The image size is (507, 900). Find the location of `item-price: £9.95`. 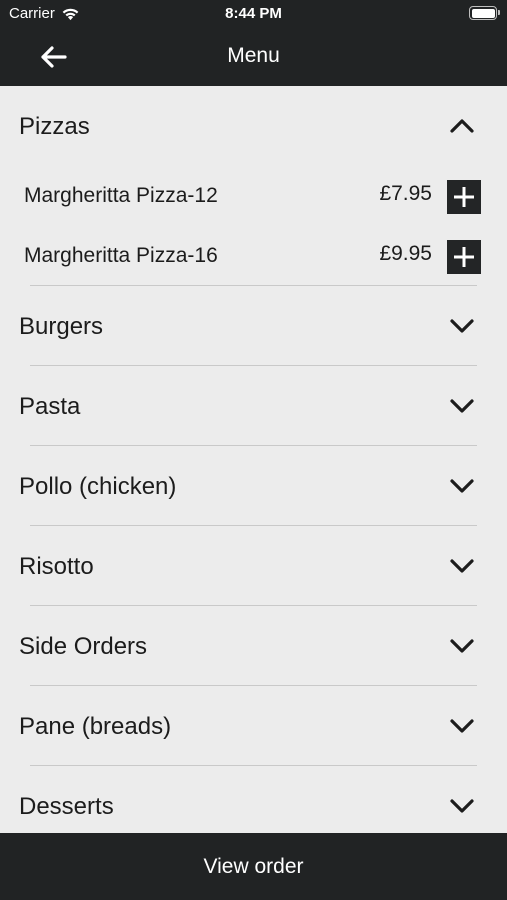

item-price: £9.95 is located at coordinates (405, 253).